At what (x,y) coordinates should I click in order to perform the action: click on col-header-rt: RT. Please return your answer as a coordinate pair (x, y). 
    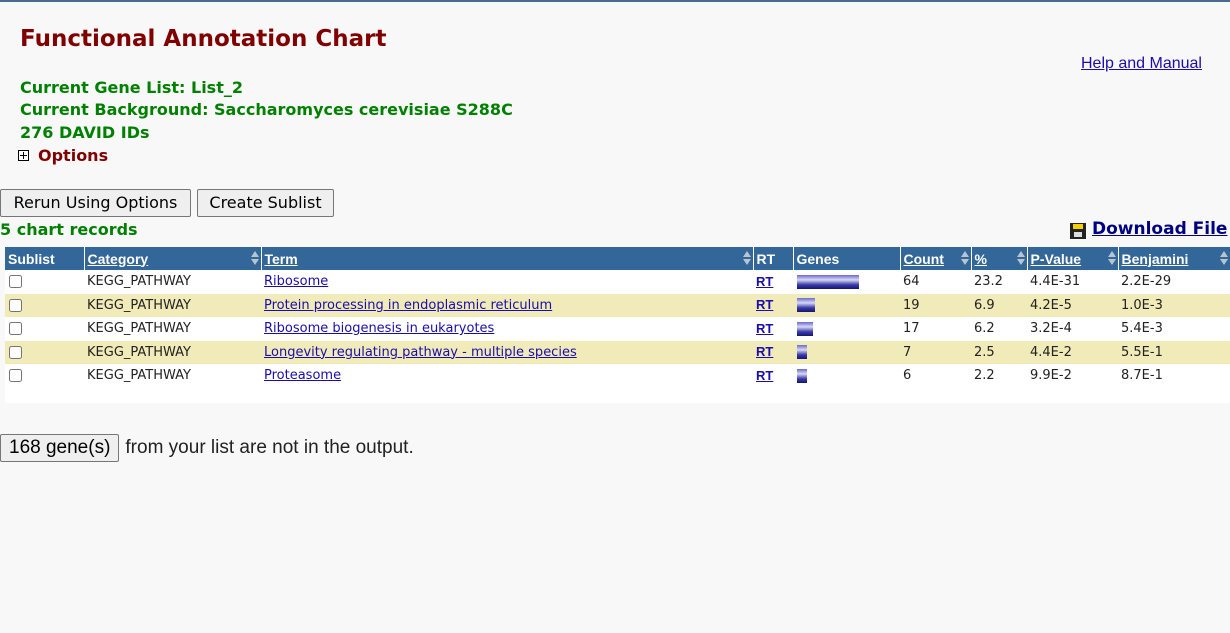
    Looking at the image, I should click on (772, 258).